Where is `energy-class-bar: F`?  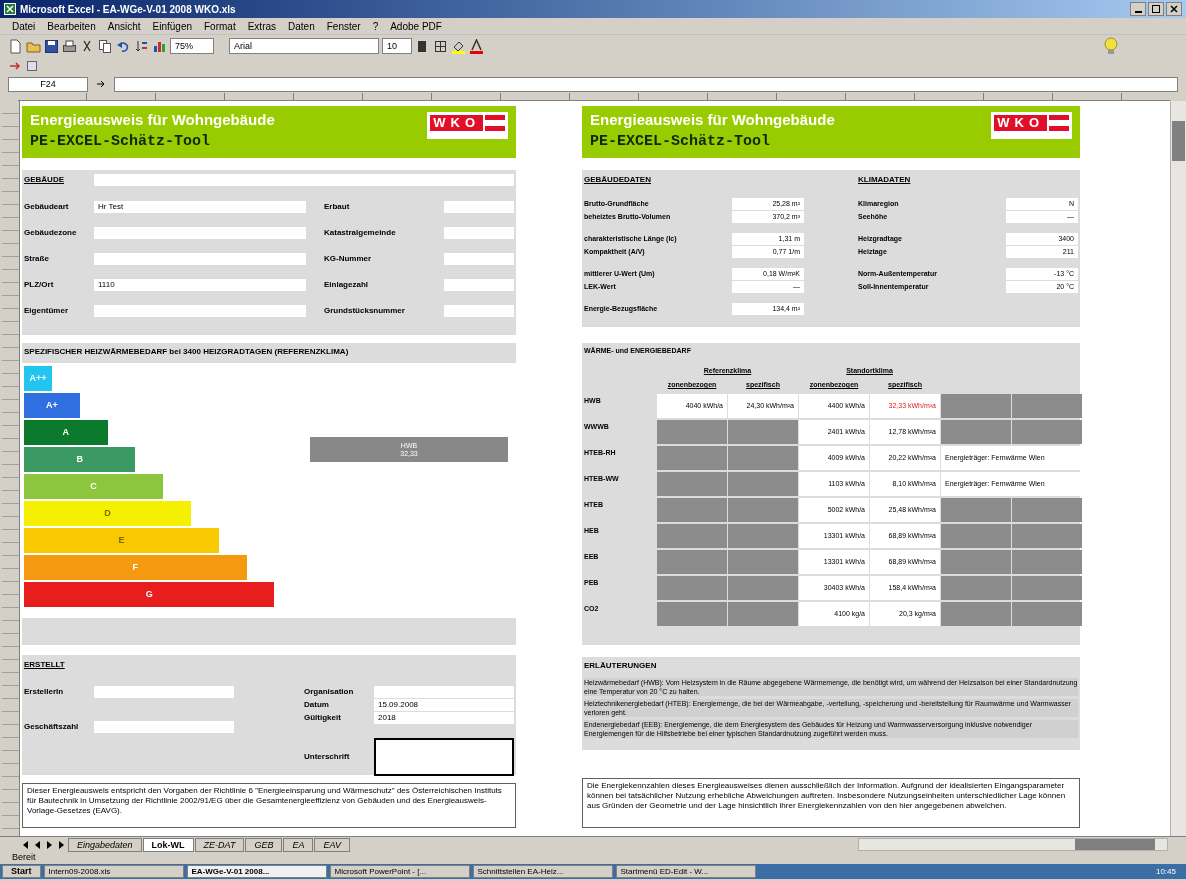
energy-class-bar: F is located at coordinates (135, 567).